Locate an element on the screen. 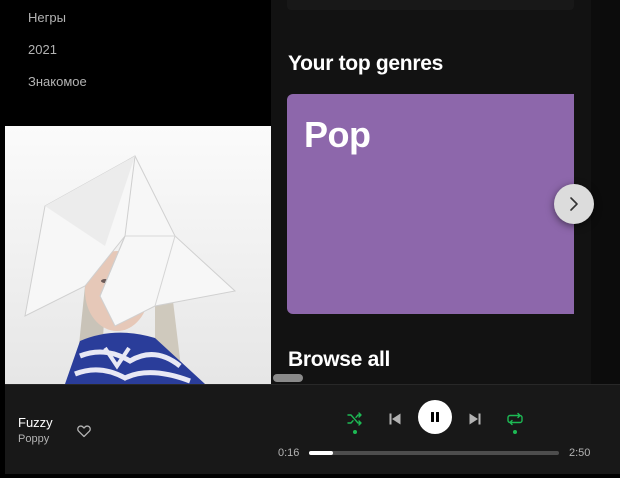 This screenshot has width=620, height=478. shuffle-active-indicator is located at coordinates (355, 432).